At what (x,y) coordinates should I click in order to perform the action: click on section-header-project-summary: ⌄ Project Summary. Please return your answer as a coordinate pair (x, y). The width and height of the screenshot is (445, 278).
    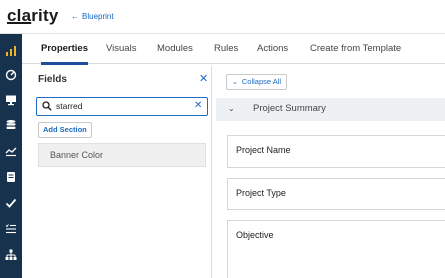
    Looking at the image, I should click on (330, 109).